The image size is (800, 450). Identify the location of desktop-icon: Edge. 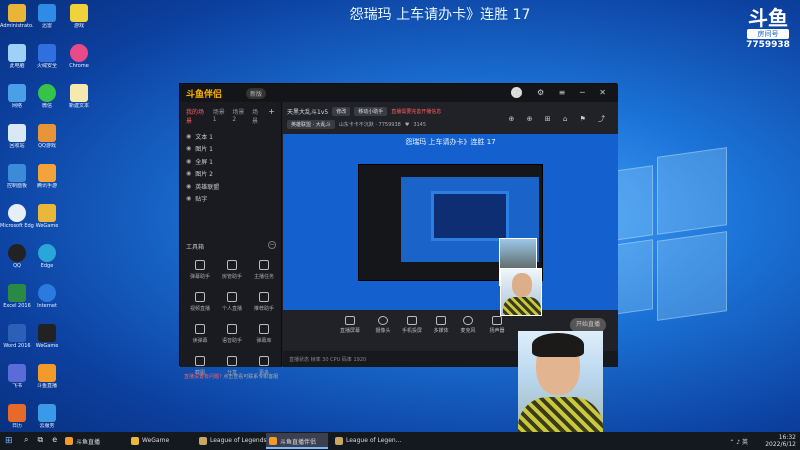
(47, 263).